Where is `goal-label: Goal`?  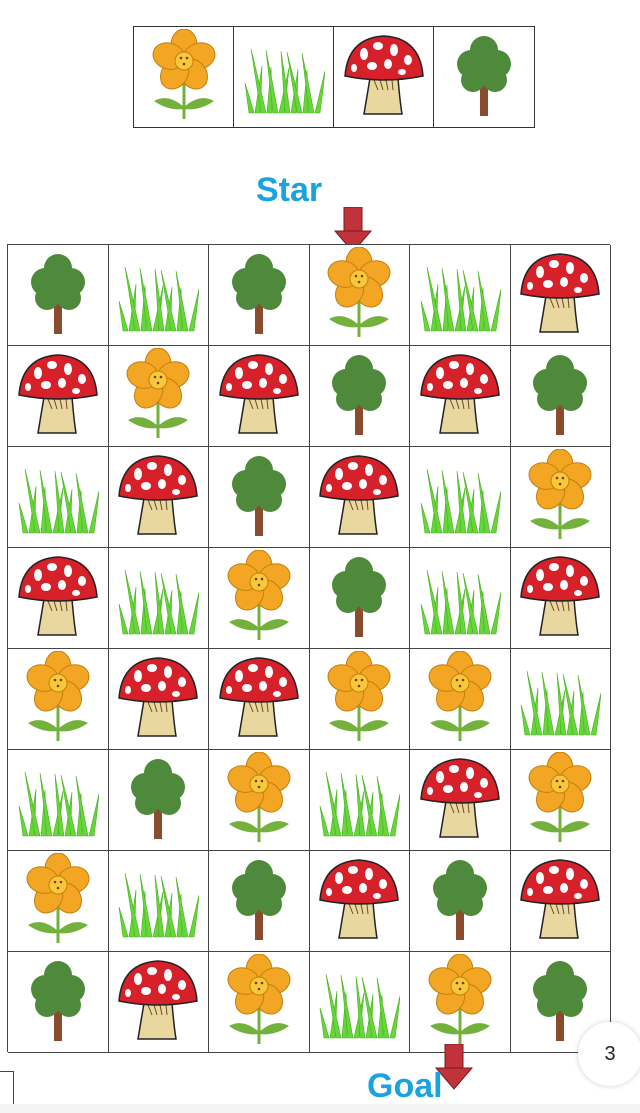 goal-label: Goal is located at coordinates (405, 1086).